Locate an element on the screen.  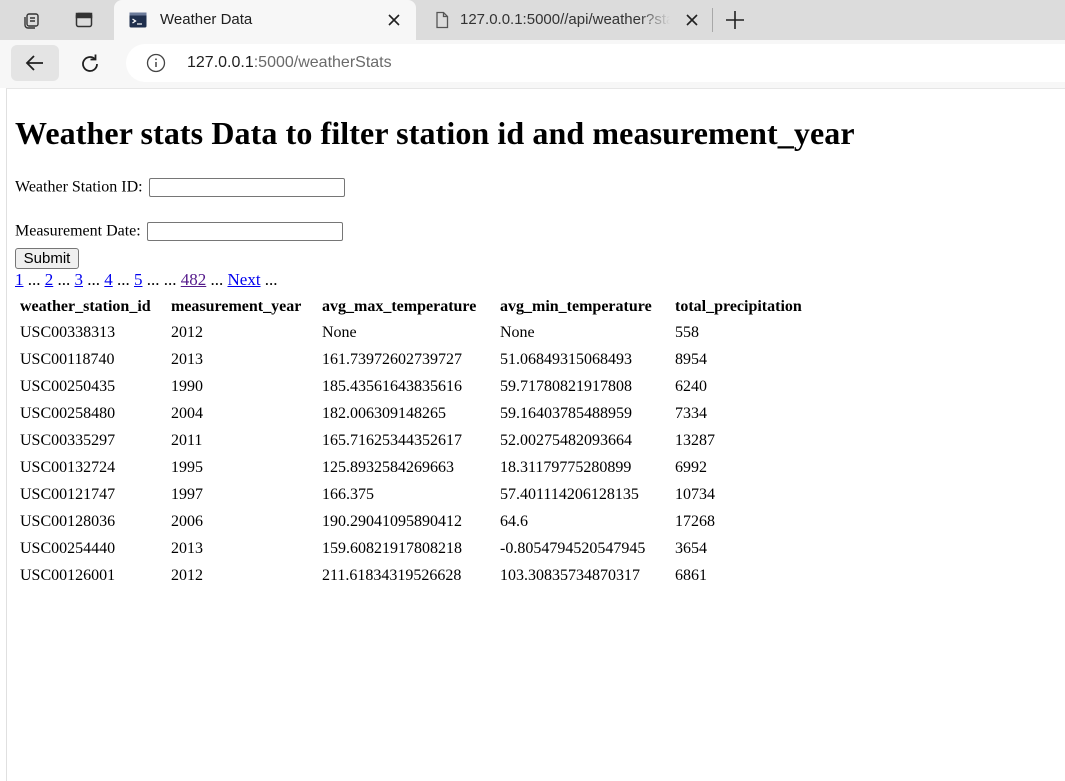
column-header: weather_station_id is located at coordinates (85, 306).